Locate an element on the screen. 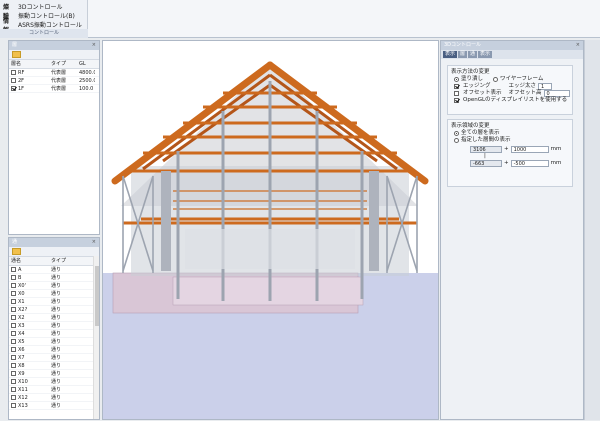  layer-row: RF 代表層 4800.0 is located at coordinates (54, 73).